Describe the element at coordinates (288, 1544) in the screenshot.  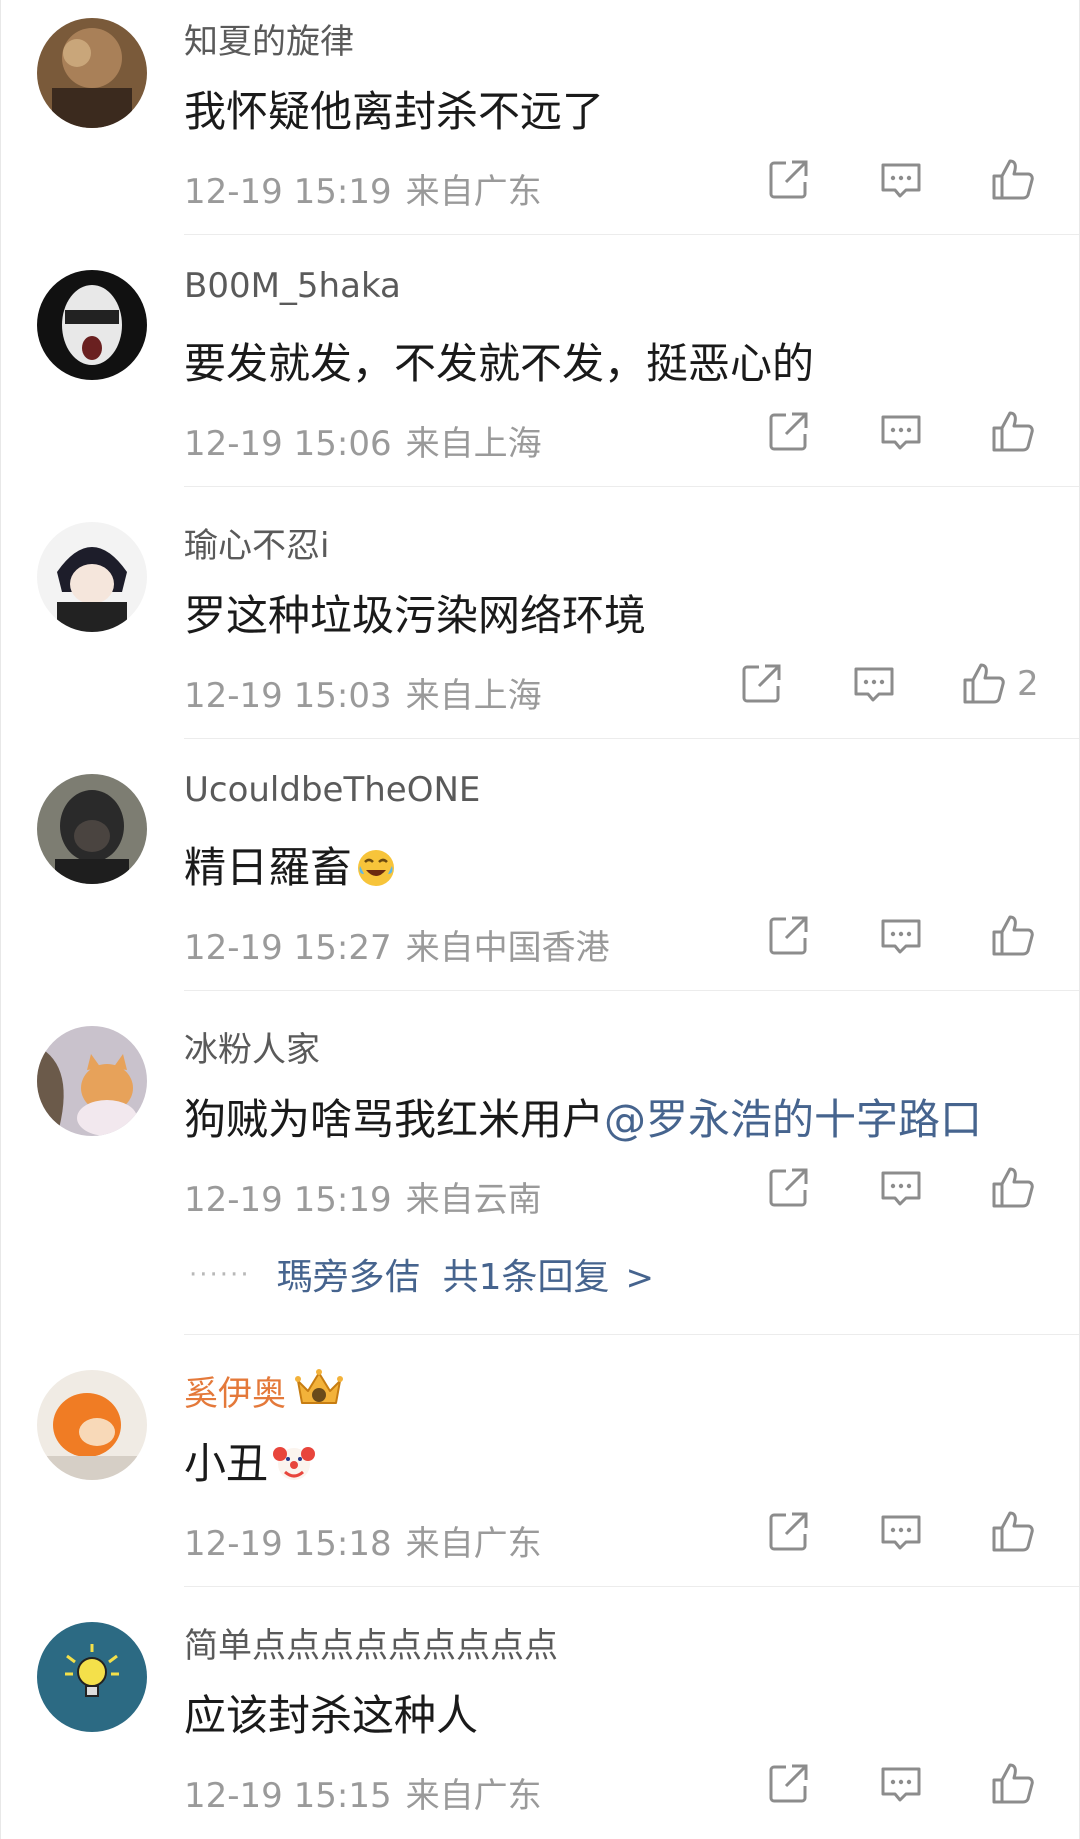
I see `timestamp: 12-19 15:18` at that location.